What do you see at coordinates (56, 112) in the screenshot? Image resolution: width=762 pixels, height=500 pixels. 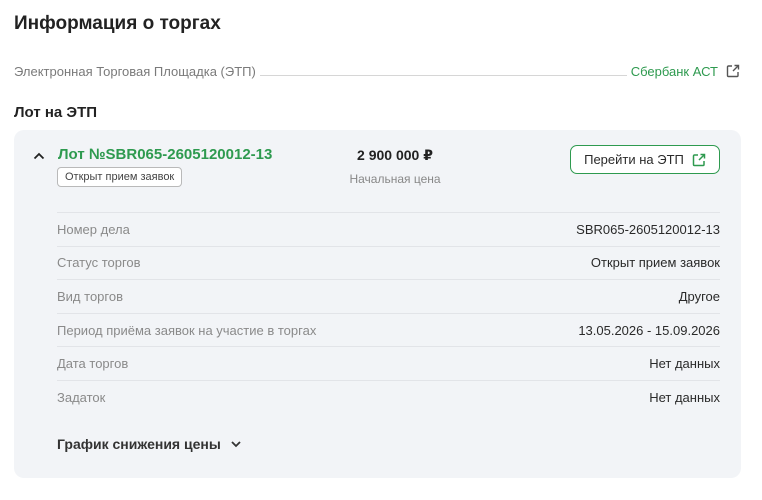 I see `lot-section-title: Лот на ЭТП` at bounding box center [56, 112].